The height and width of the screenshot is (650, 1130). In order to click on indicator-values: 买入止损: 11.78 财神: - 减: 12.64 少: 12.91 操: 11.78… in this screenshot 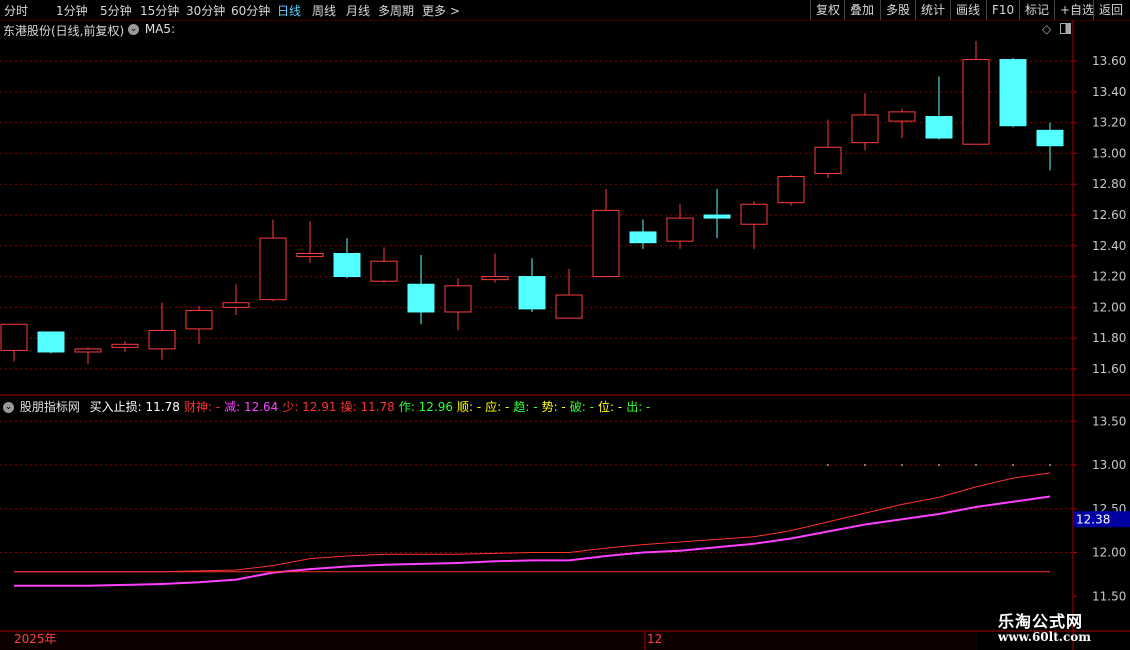, I will do `click(372, 407)`.